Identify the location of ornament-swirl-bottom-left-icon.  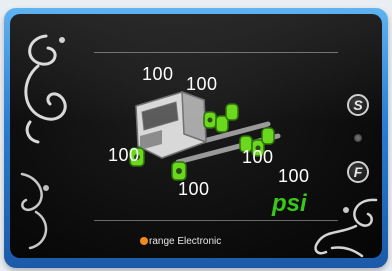
(34, 211).